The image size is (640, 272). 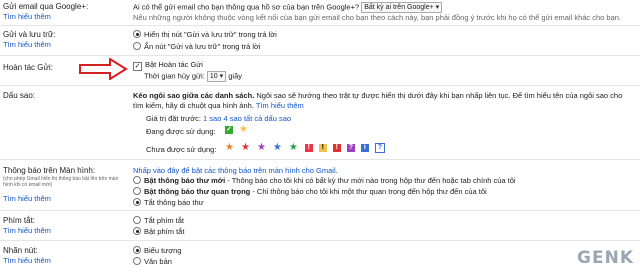 What do you see at coordinates (181, 131) in the screenshot?
I see `stars-in-use-label: Đang được sử dụng:` at bounding box center [181, 131].